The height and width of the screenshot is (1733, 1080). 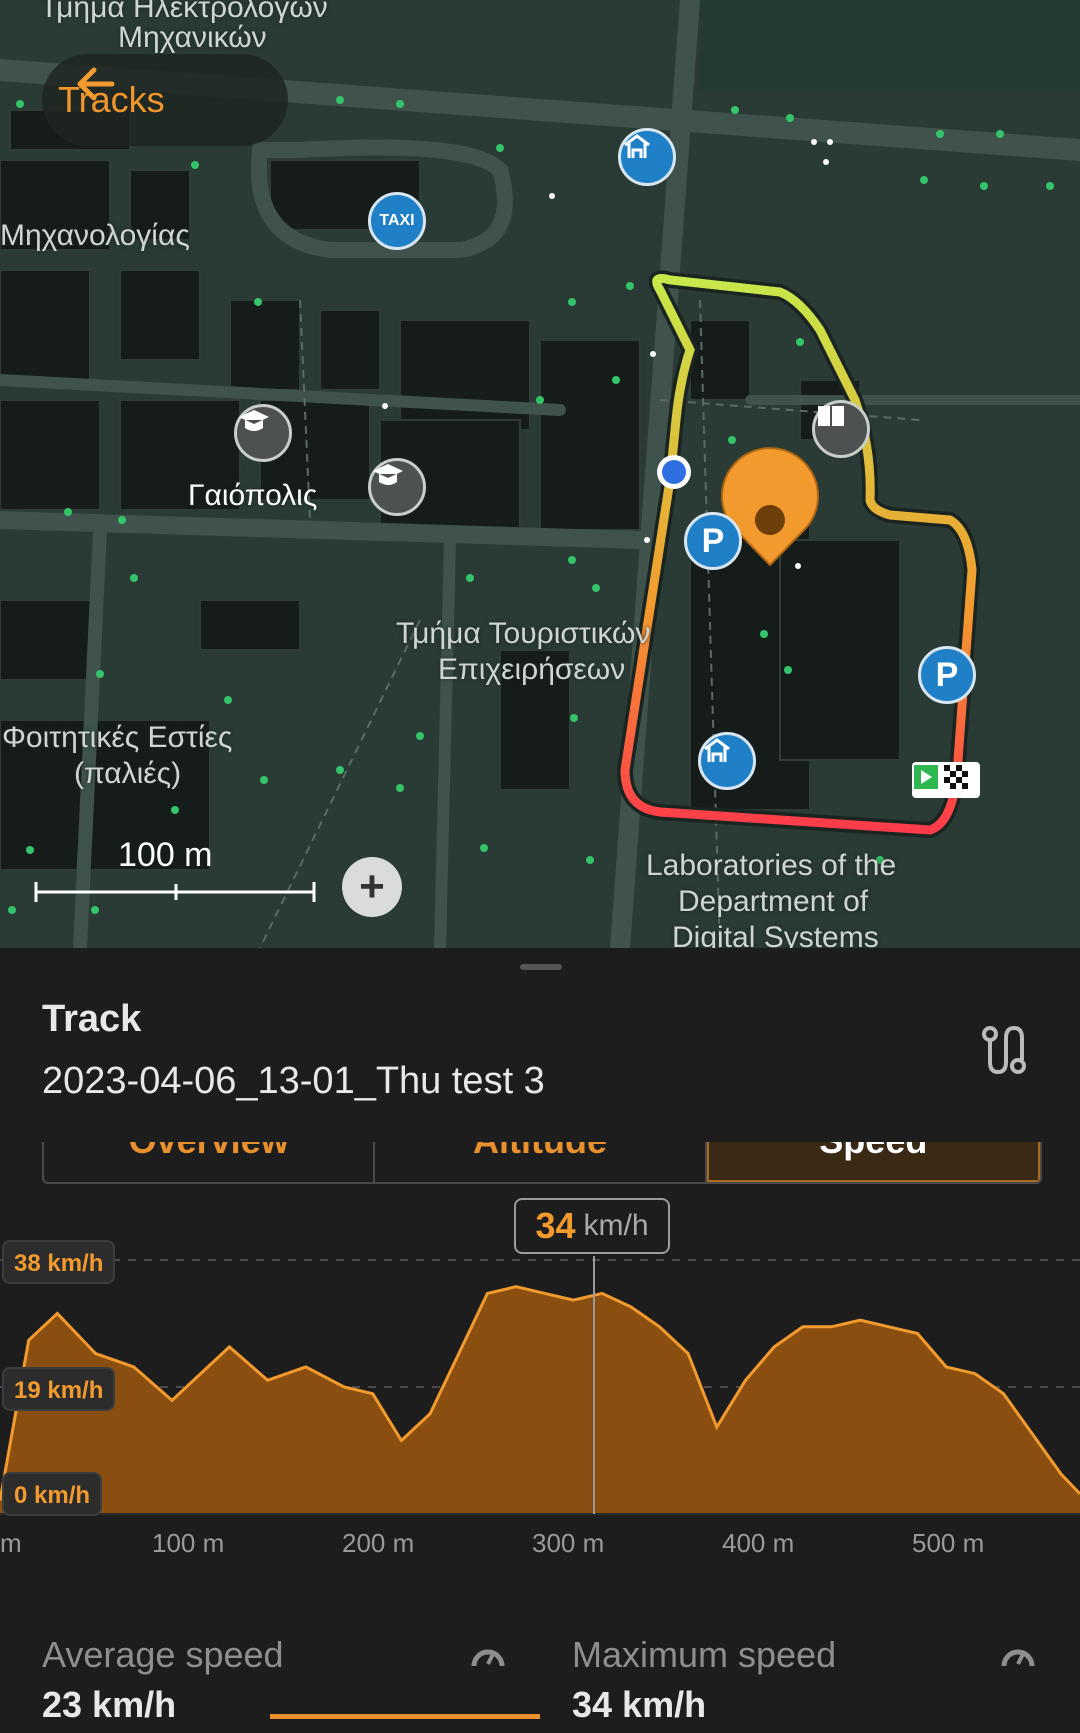 I want to click on track-name: 2023-04-06_13-01_Thu test 3, so click(x=293, y=1081).